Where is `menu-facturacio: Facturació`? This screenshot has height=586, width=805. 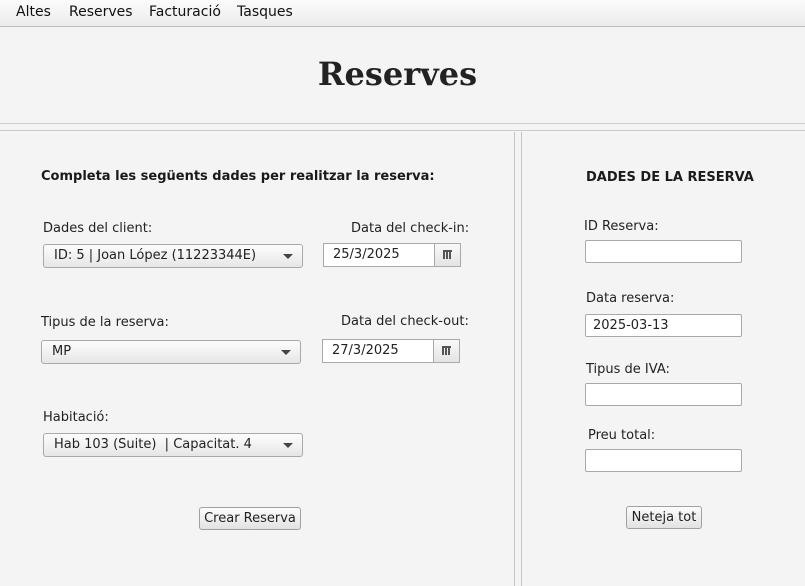 menu-facturacio: Facturació is located at coordinates (185, 12).